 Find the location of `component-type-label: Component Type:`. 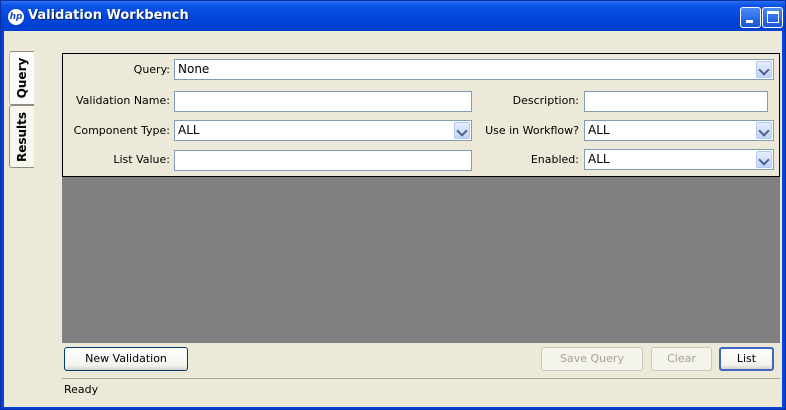

component-type-label: Component Type: is located at coordinates (121, 130).